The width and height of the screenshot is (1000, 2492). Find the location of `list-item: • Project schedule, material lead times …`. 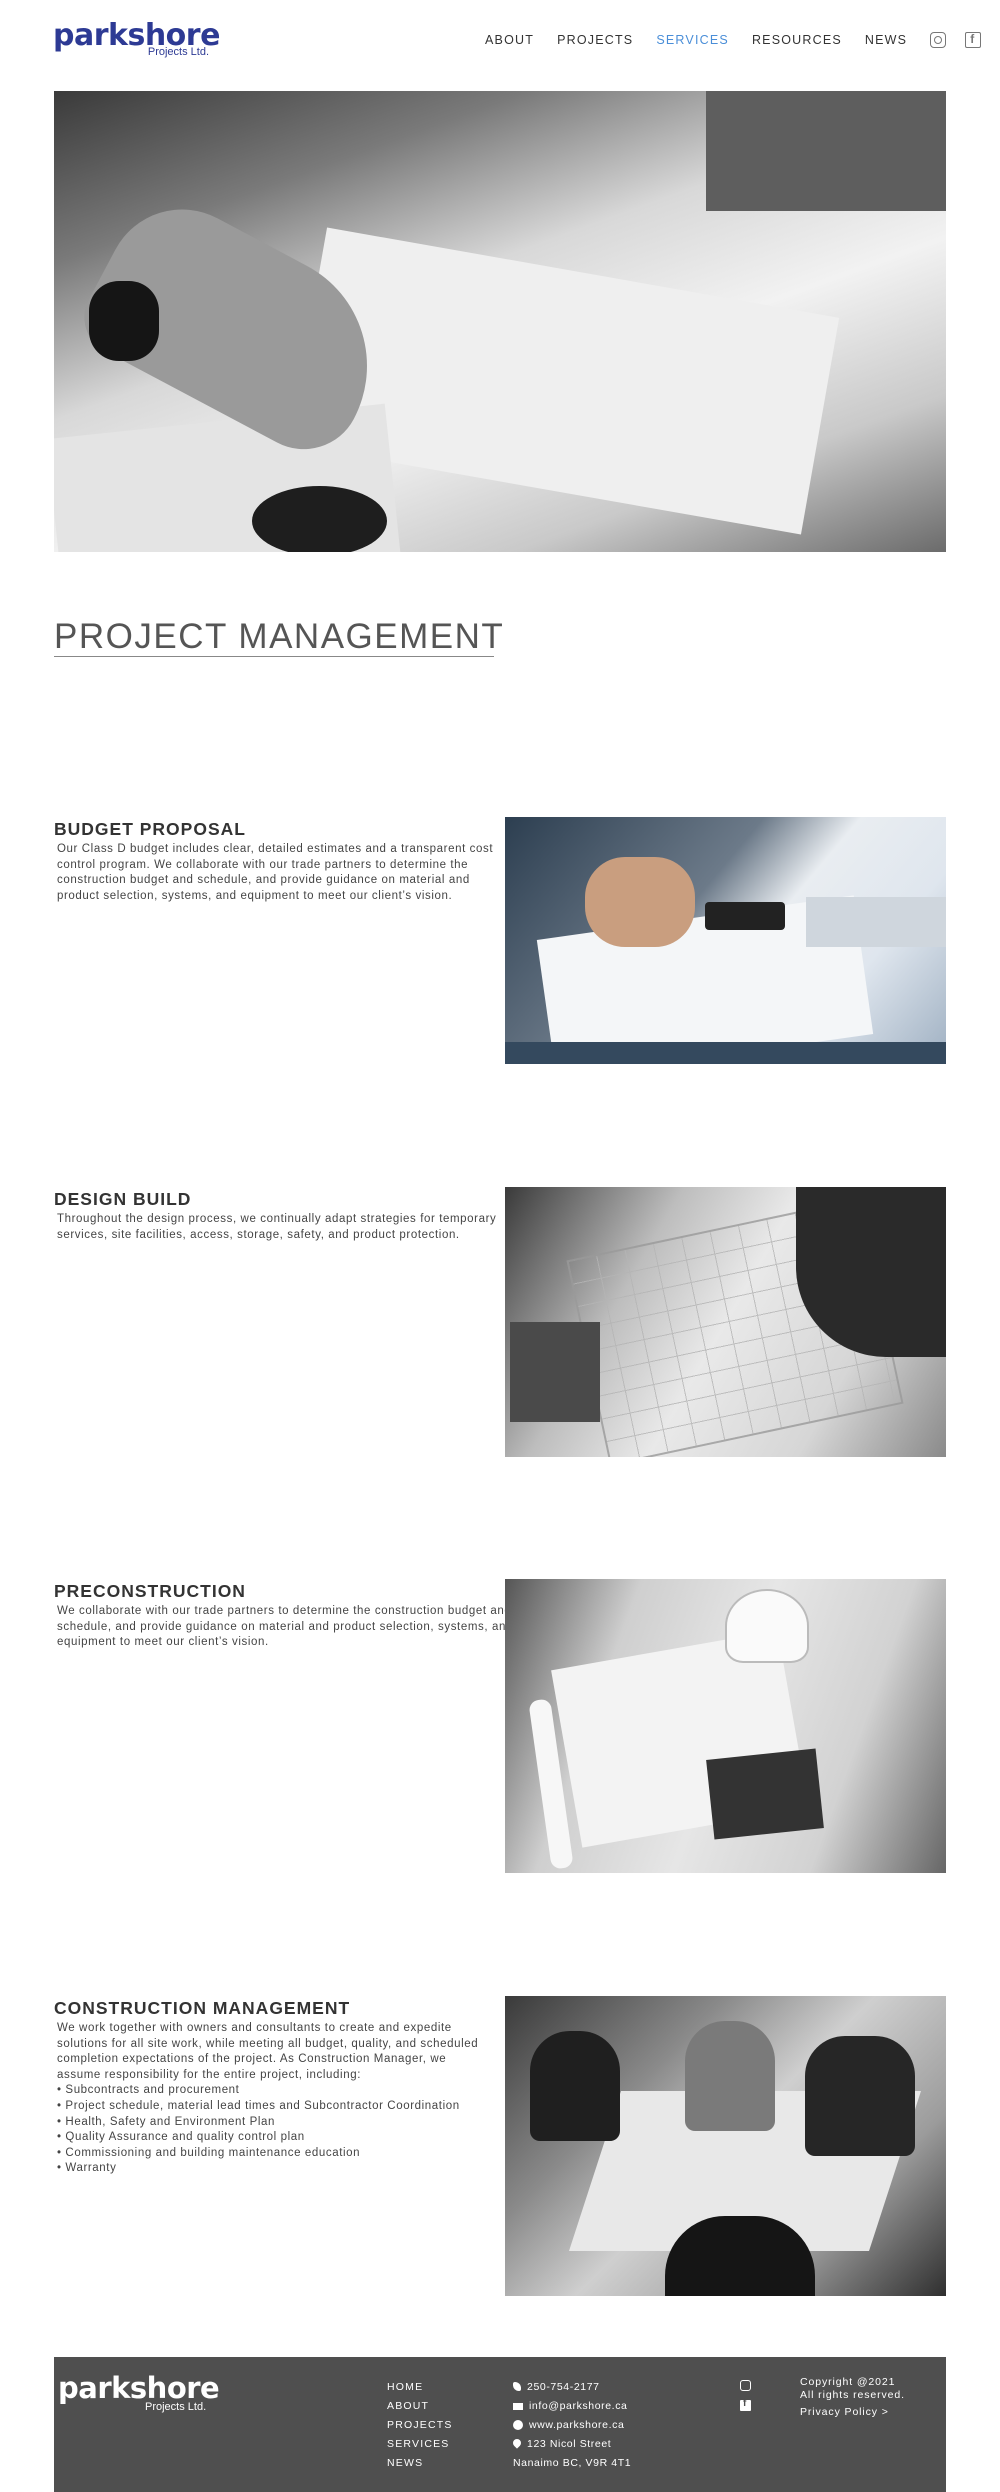

list-item: • Project schedule, material lead times … is located at coordinates (258, 2105).